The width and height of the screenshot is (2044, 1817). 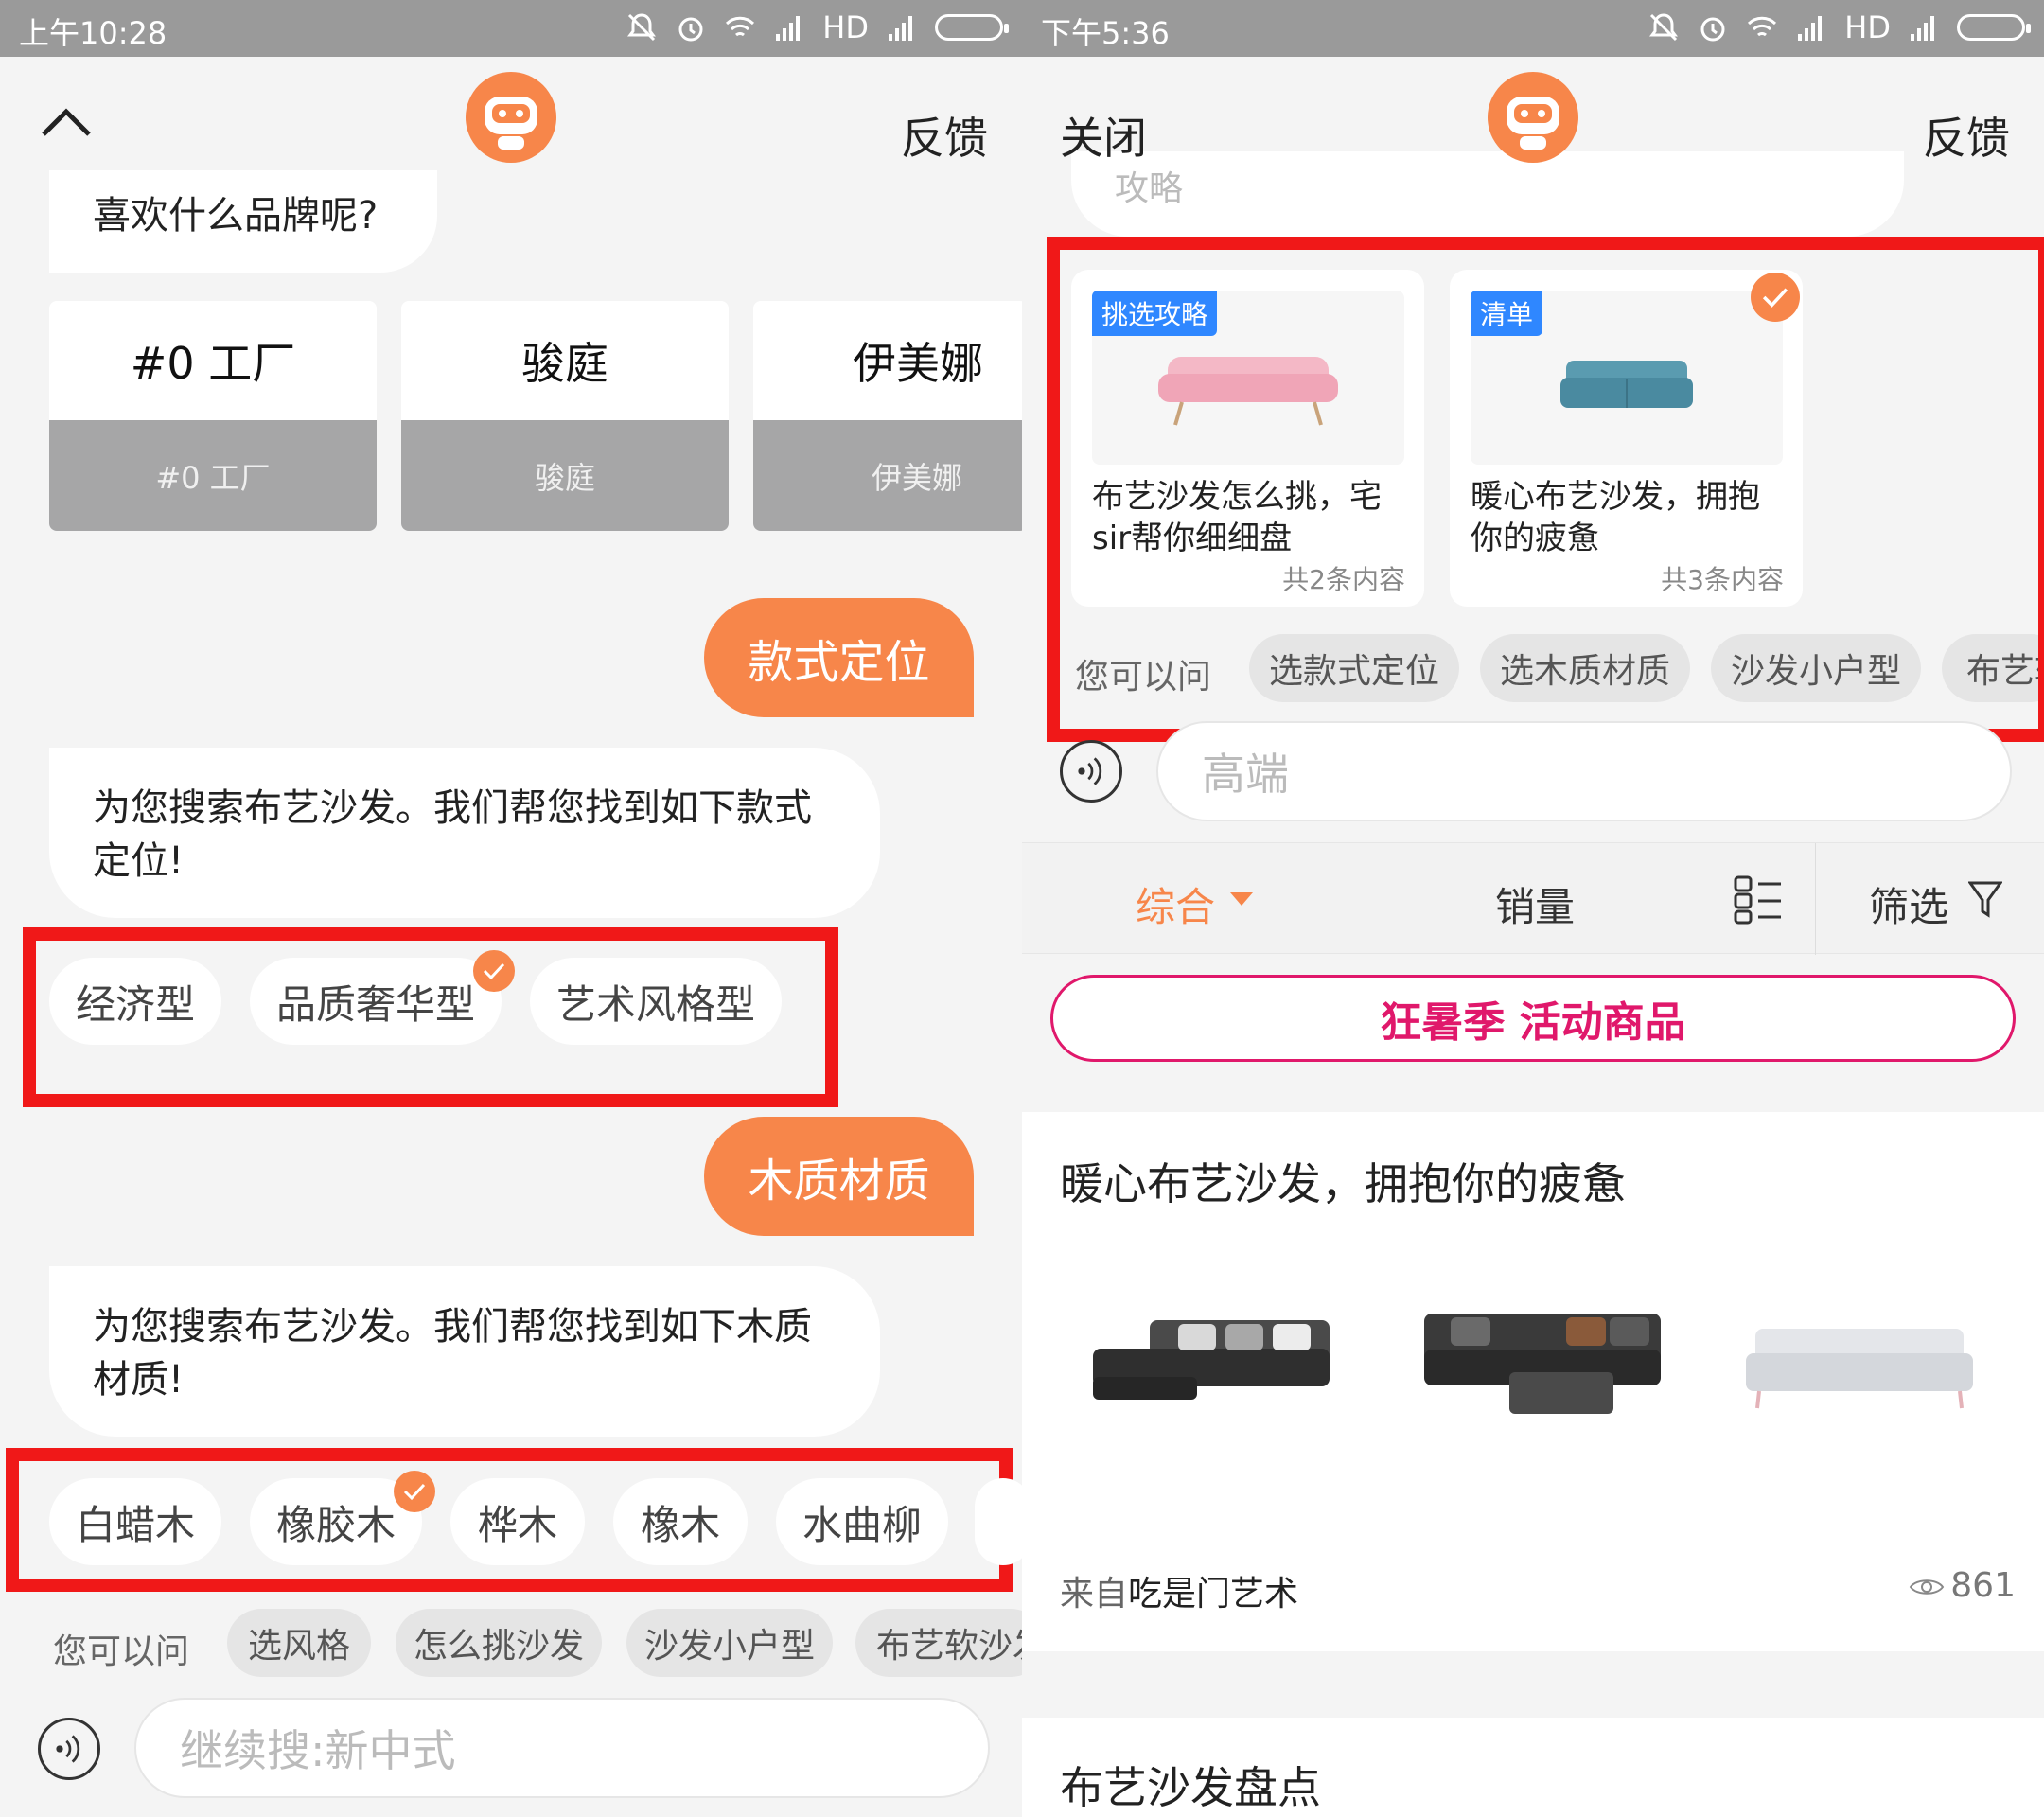 What do you see at coordinates (887, 416) in the screenshot?
I see `brand-card: 伊美娜 伊美娜` at bounding box center [887, 416].